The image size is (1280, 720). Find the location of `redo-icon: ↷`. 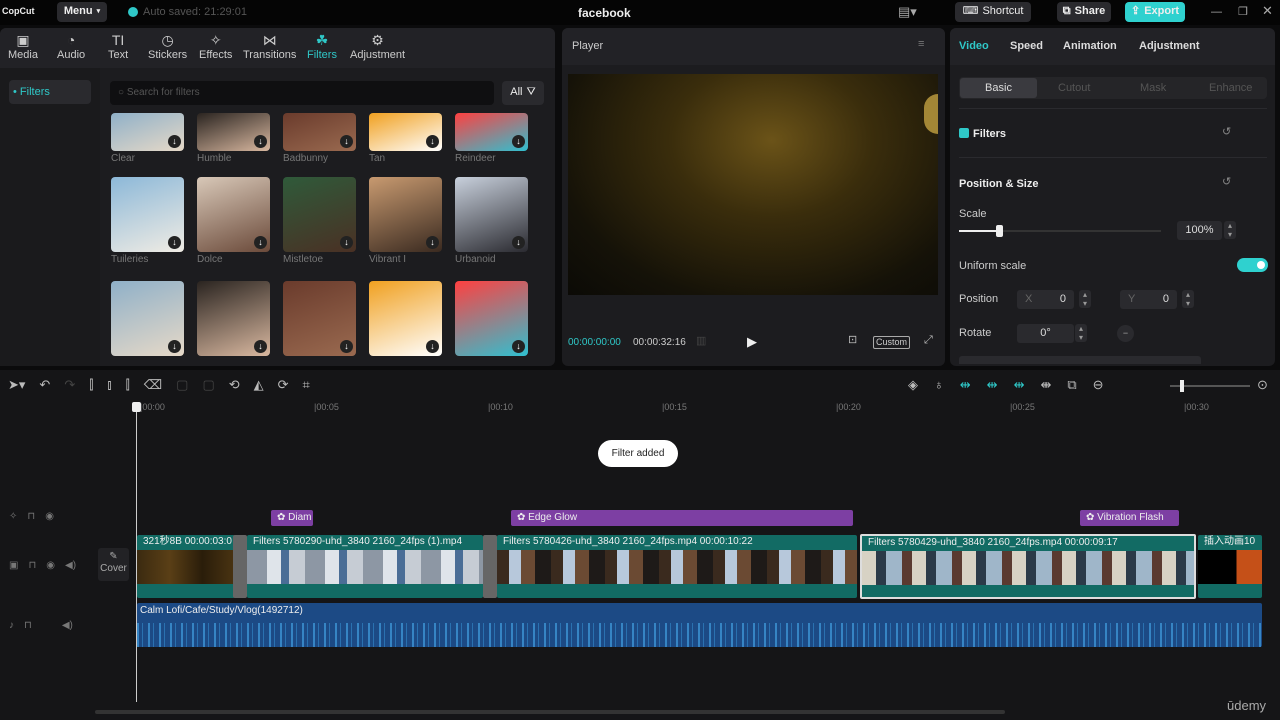

redo-icon: ↷ is located at coordinates (69, 385).